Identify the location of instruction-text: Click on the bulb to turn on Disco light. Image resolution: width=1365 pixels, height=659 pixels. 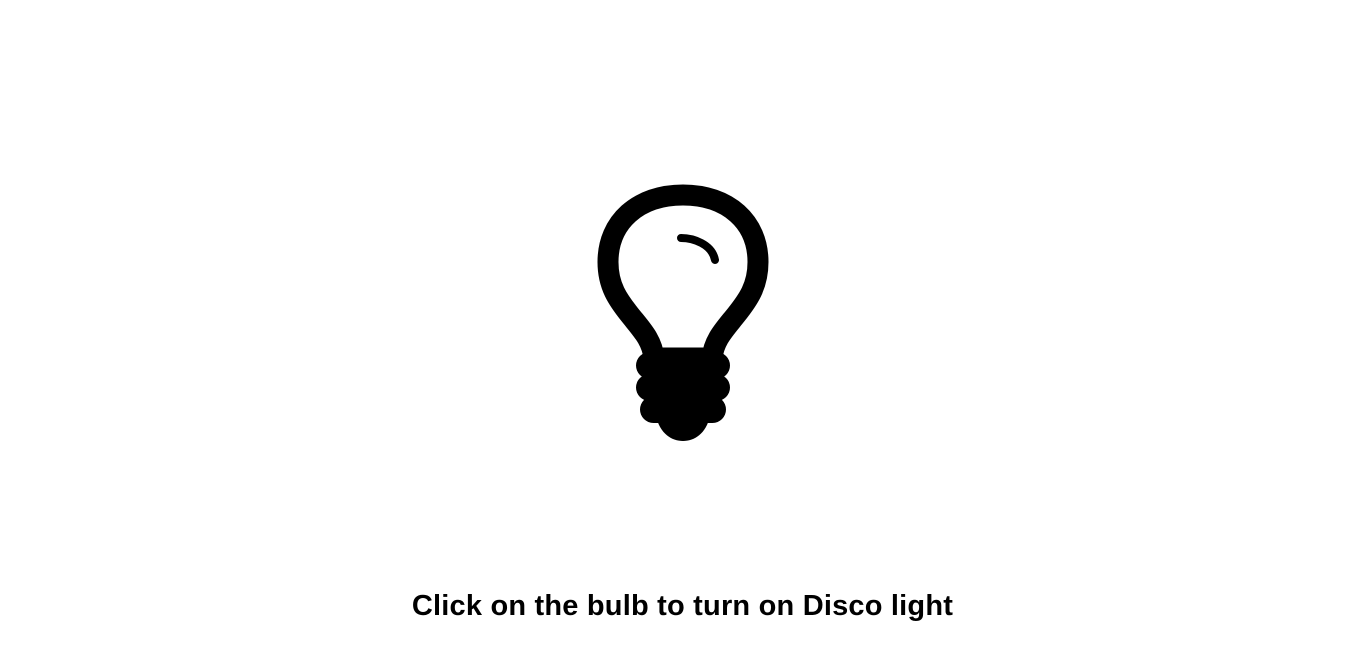
(682, 606).